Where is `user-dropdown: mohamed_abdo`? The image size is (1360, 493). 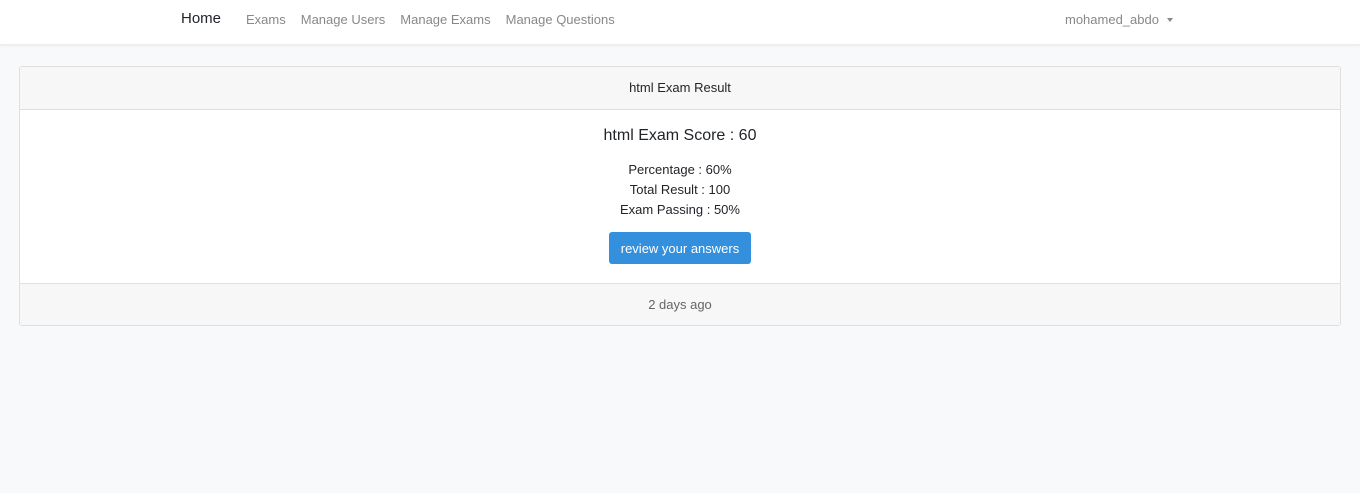 user-dropdown: mohamed_abdo is located at coordinates (1119, 19).